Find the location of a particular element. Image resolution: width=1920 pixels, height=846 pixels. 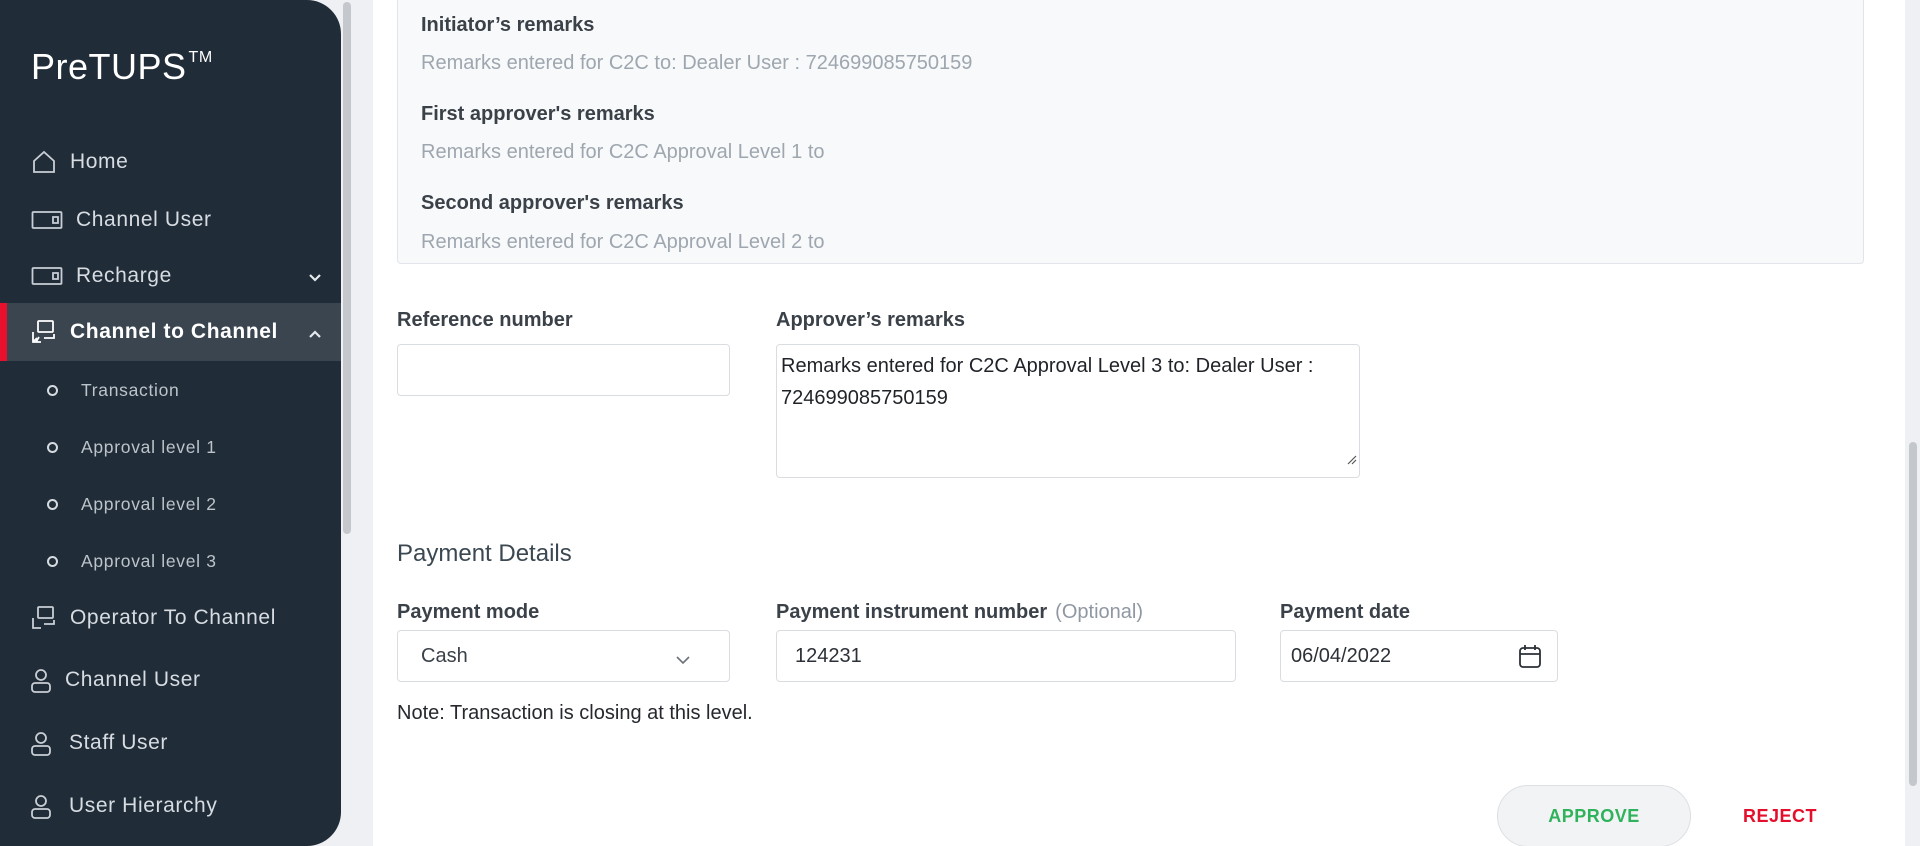

subitem-approval-level-3: Approval level 3 is located at coordinates (170, 561).